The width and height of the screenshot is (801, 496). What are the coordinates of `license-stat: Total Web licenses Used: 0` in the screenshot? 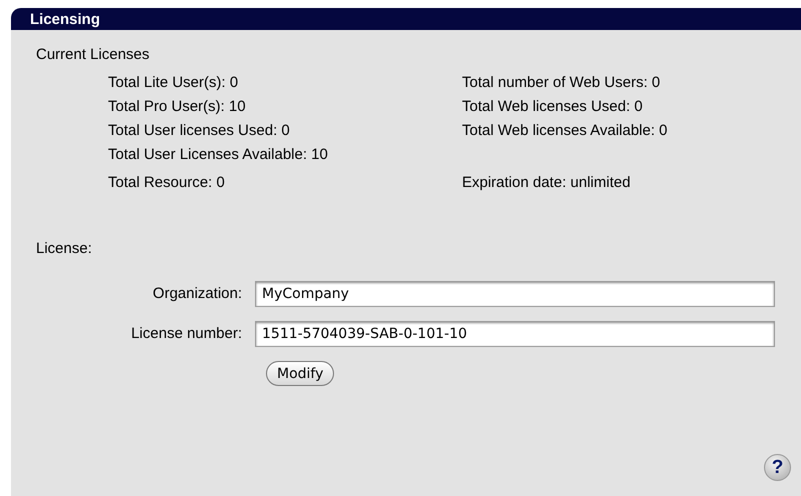 It's located at (553, 107).